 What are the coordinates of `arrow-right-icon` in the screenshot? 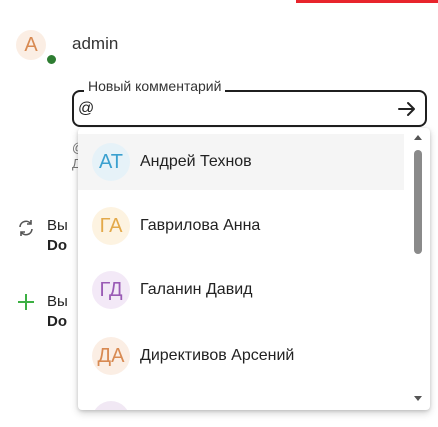 It's located at (406, 109).